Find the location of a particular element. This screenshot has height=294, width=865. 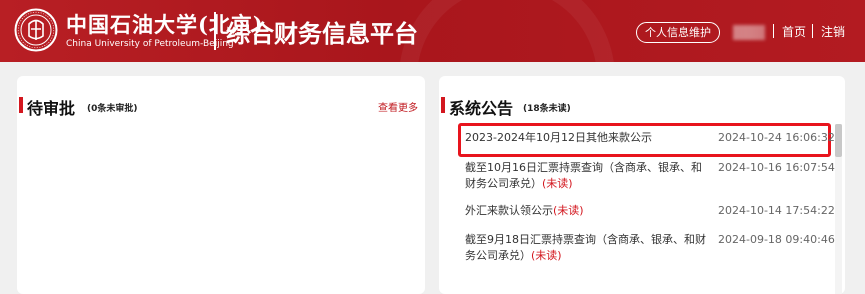

notice-time: 2024-10-24 16:06:32 is located at coordinates (776, 137).